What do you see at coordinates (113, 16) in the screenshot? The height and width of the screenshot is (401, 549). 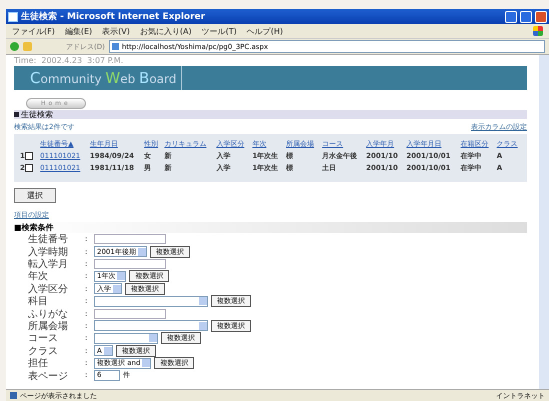 I see `window-title: 生徒検索 - Microsoft Internet Explorer` at bounding box center [113, 16].